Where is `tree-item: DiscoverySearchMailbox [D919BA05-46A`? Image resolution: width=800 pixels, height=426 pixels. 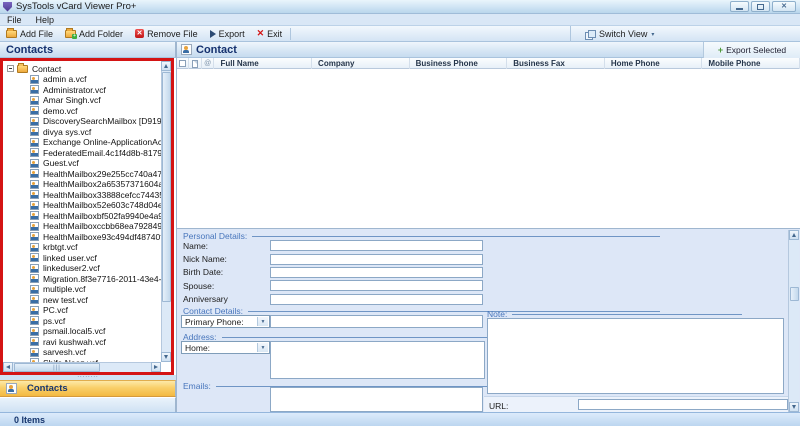
tree-item: DiscoverySearchMailbox [D919BA05-46A is located at coordinates (82, 121).